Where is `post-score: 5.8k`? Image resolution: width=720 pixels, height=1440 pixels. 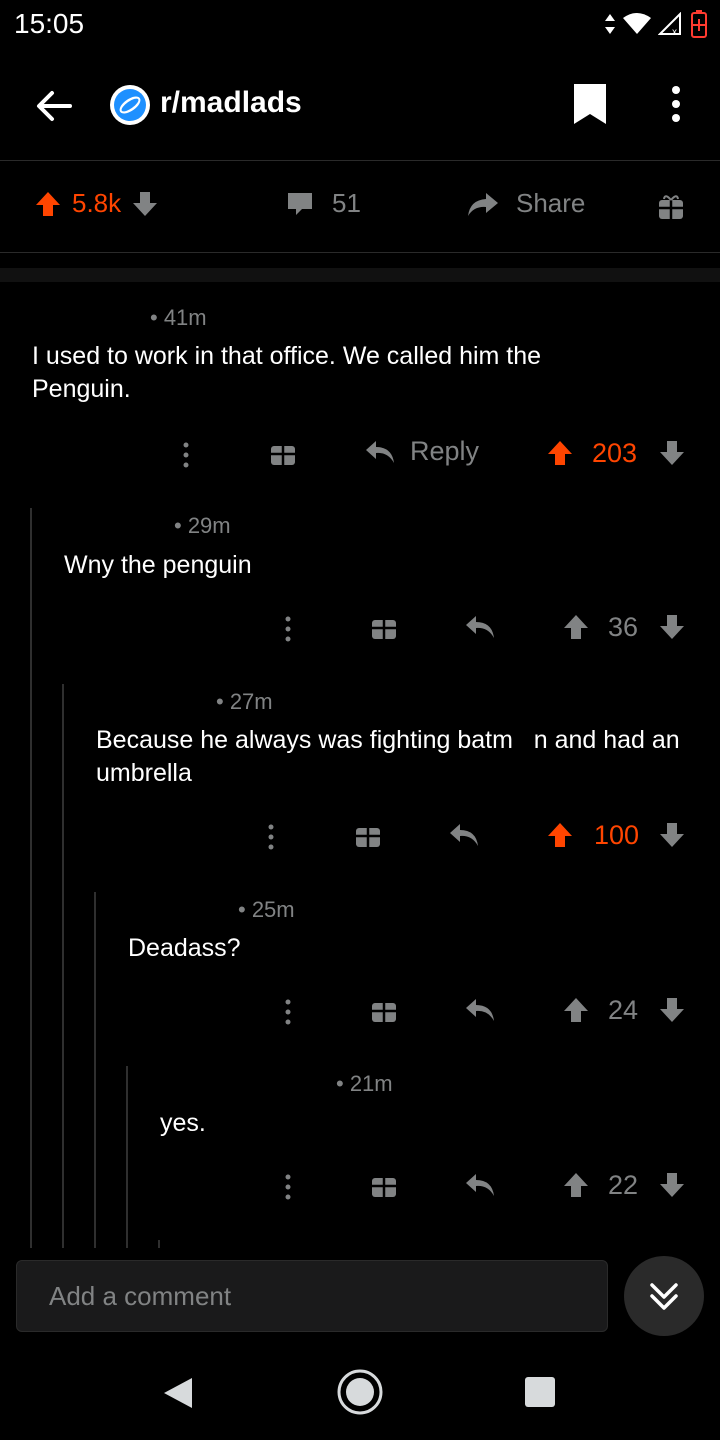
post-score: 5.8k is located at coordinates (97, 203).